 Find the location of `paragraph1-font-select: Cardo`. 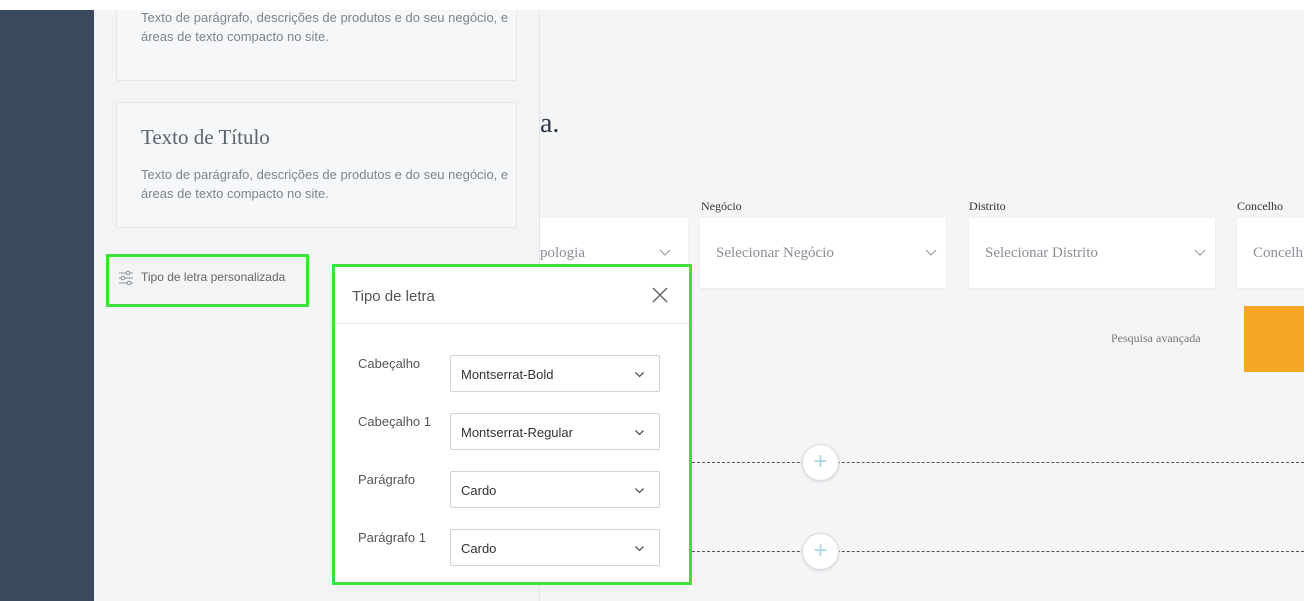

paragraph1-font-select: Cardo is located at coordinates (555, 547).